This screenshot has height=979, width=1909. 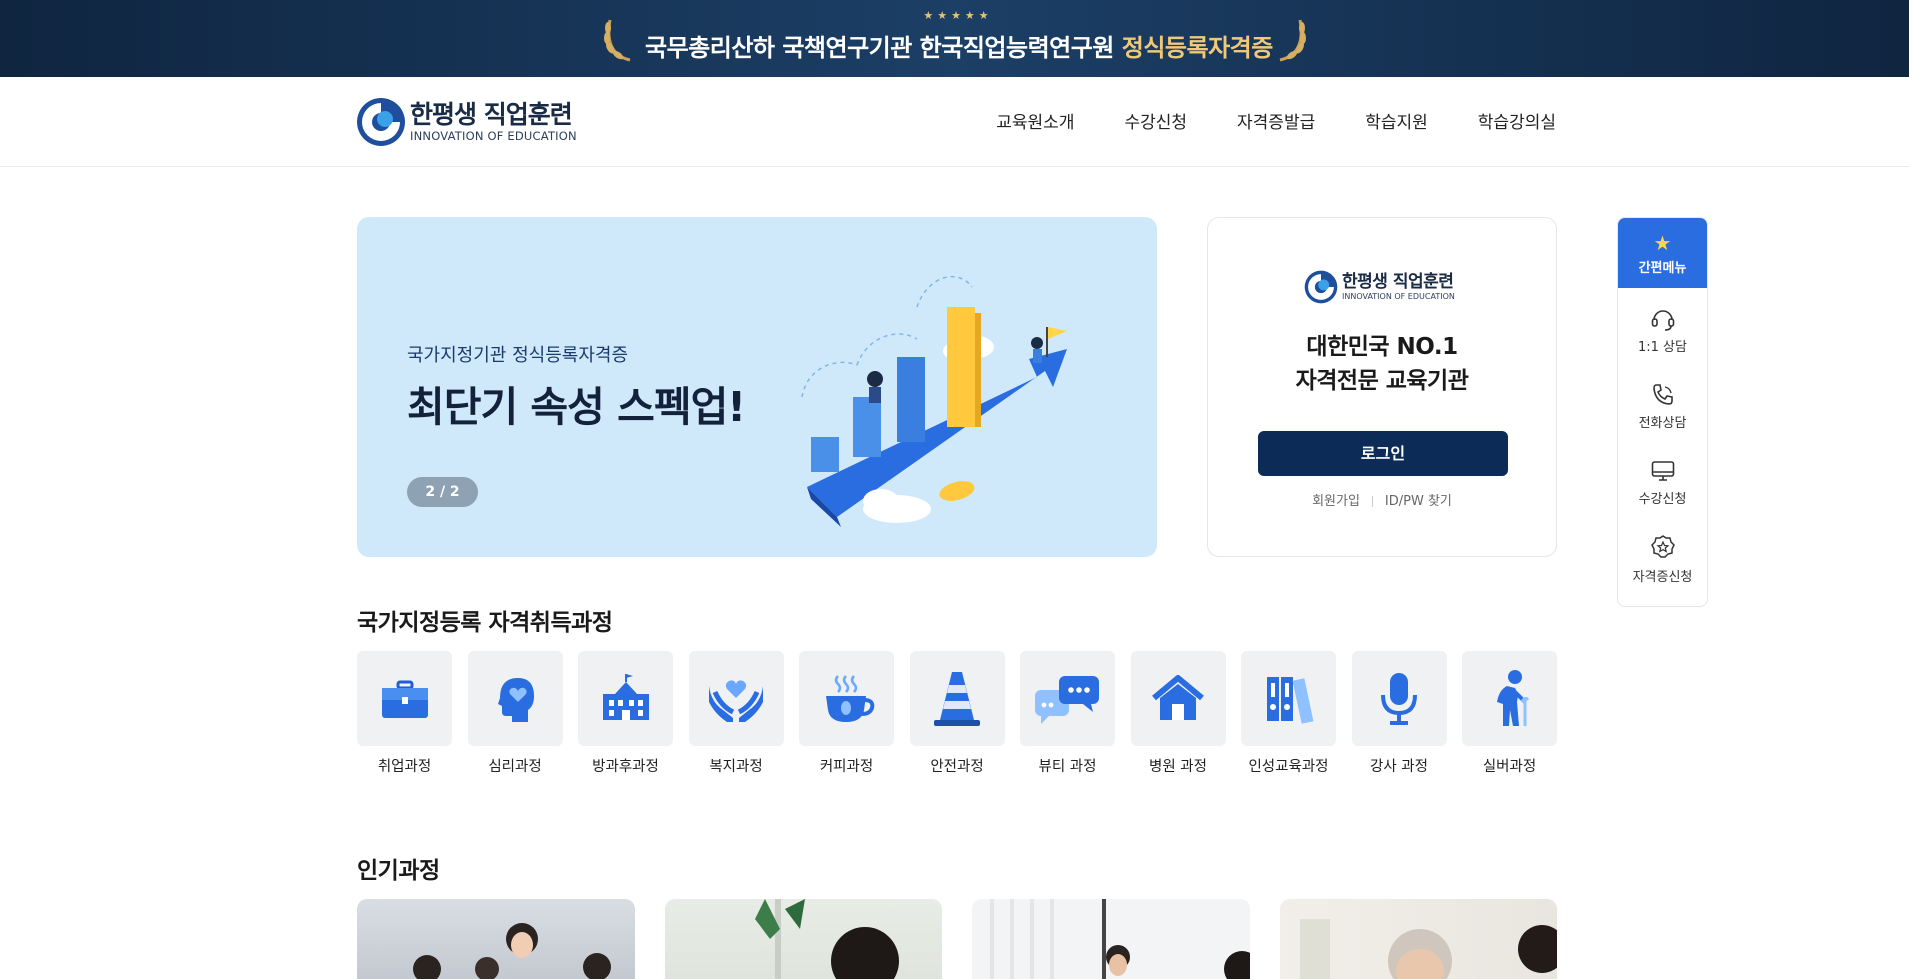 What do you see at coordinates (576, 407) in the screenshot?
I see `hero-title: 최단기 속성 스펙업!` at bounding box center [576, 407].